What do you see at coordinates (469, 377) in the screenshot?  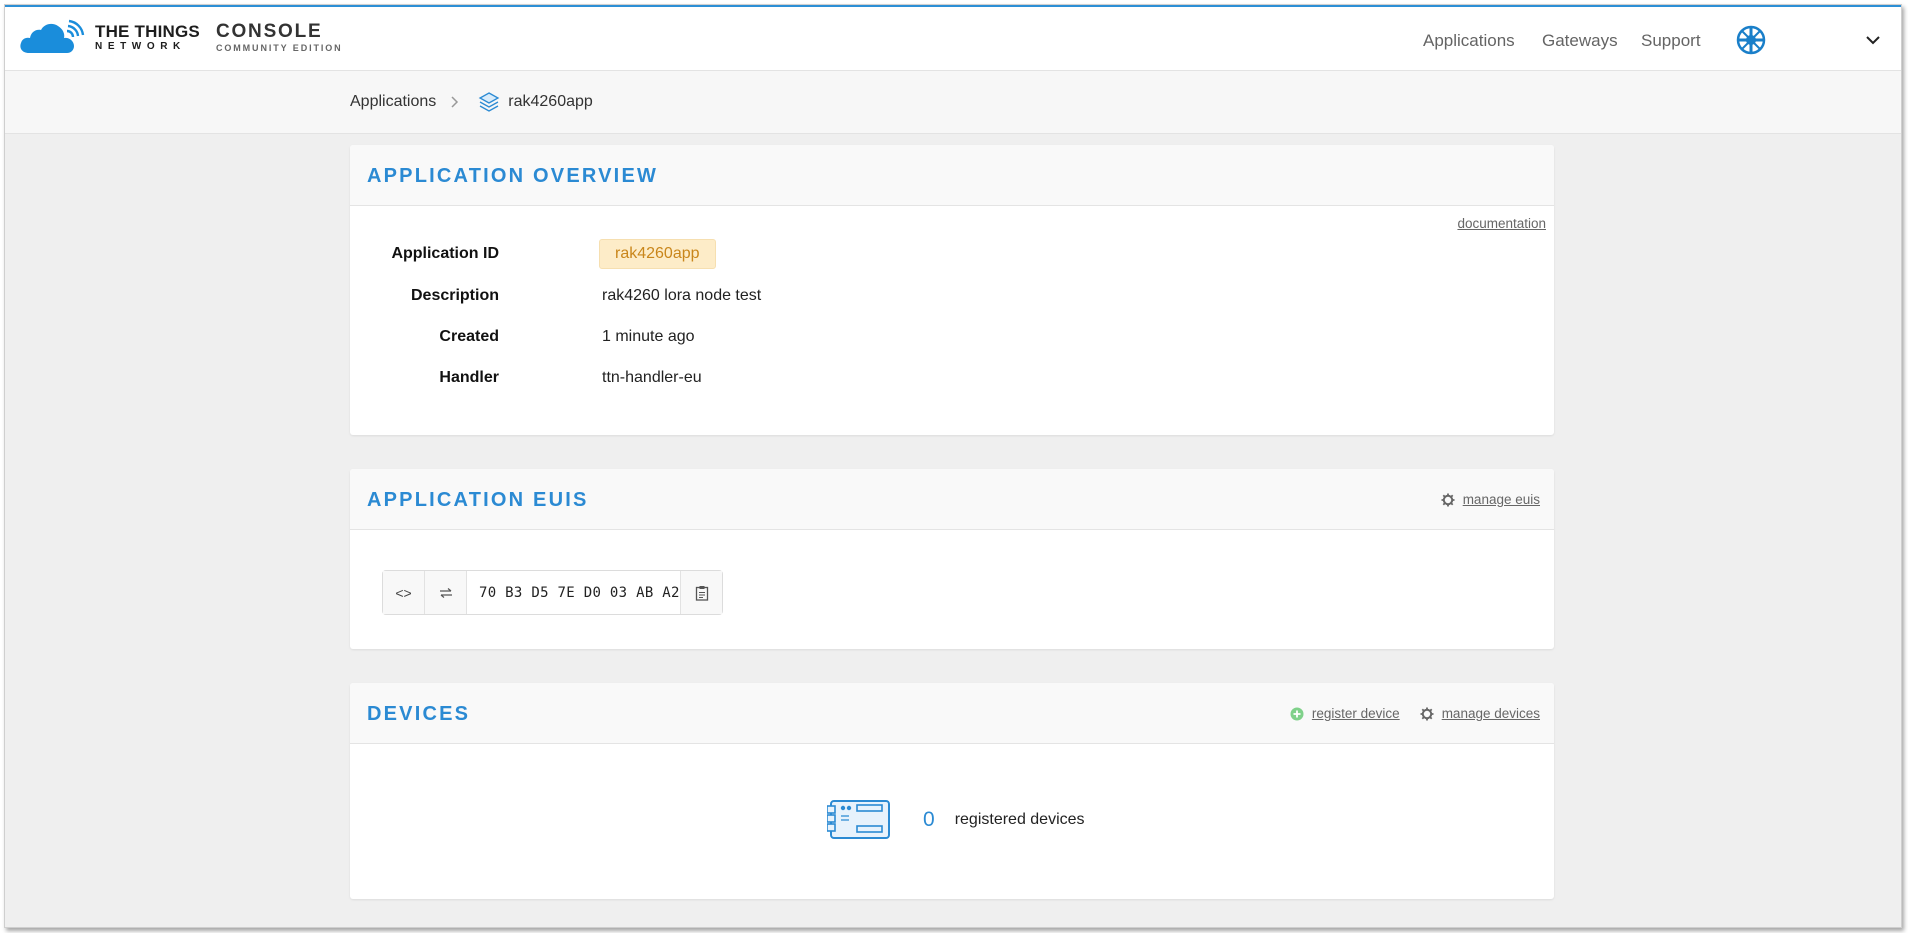 I see `field-label: Handler` at bounding box center [469, 377].